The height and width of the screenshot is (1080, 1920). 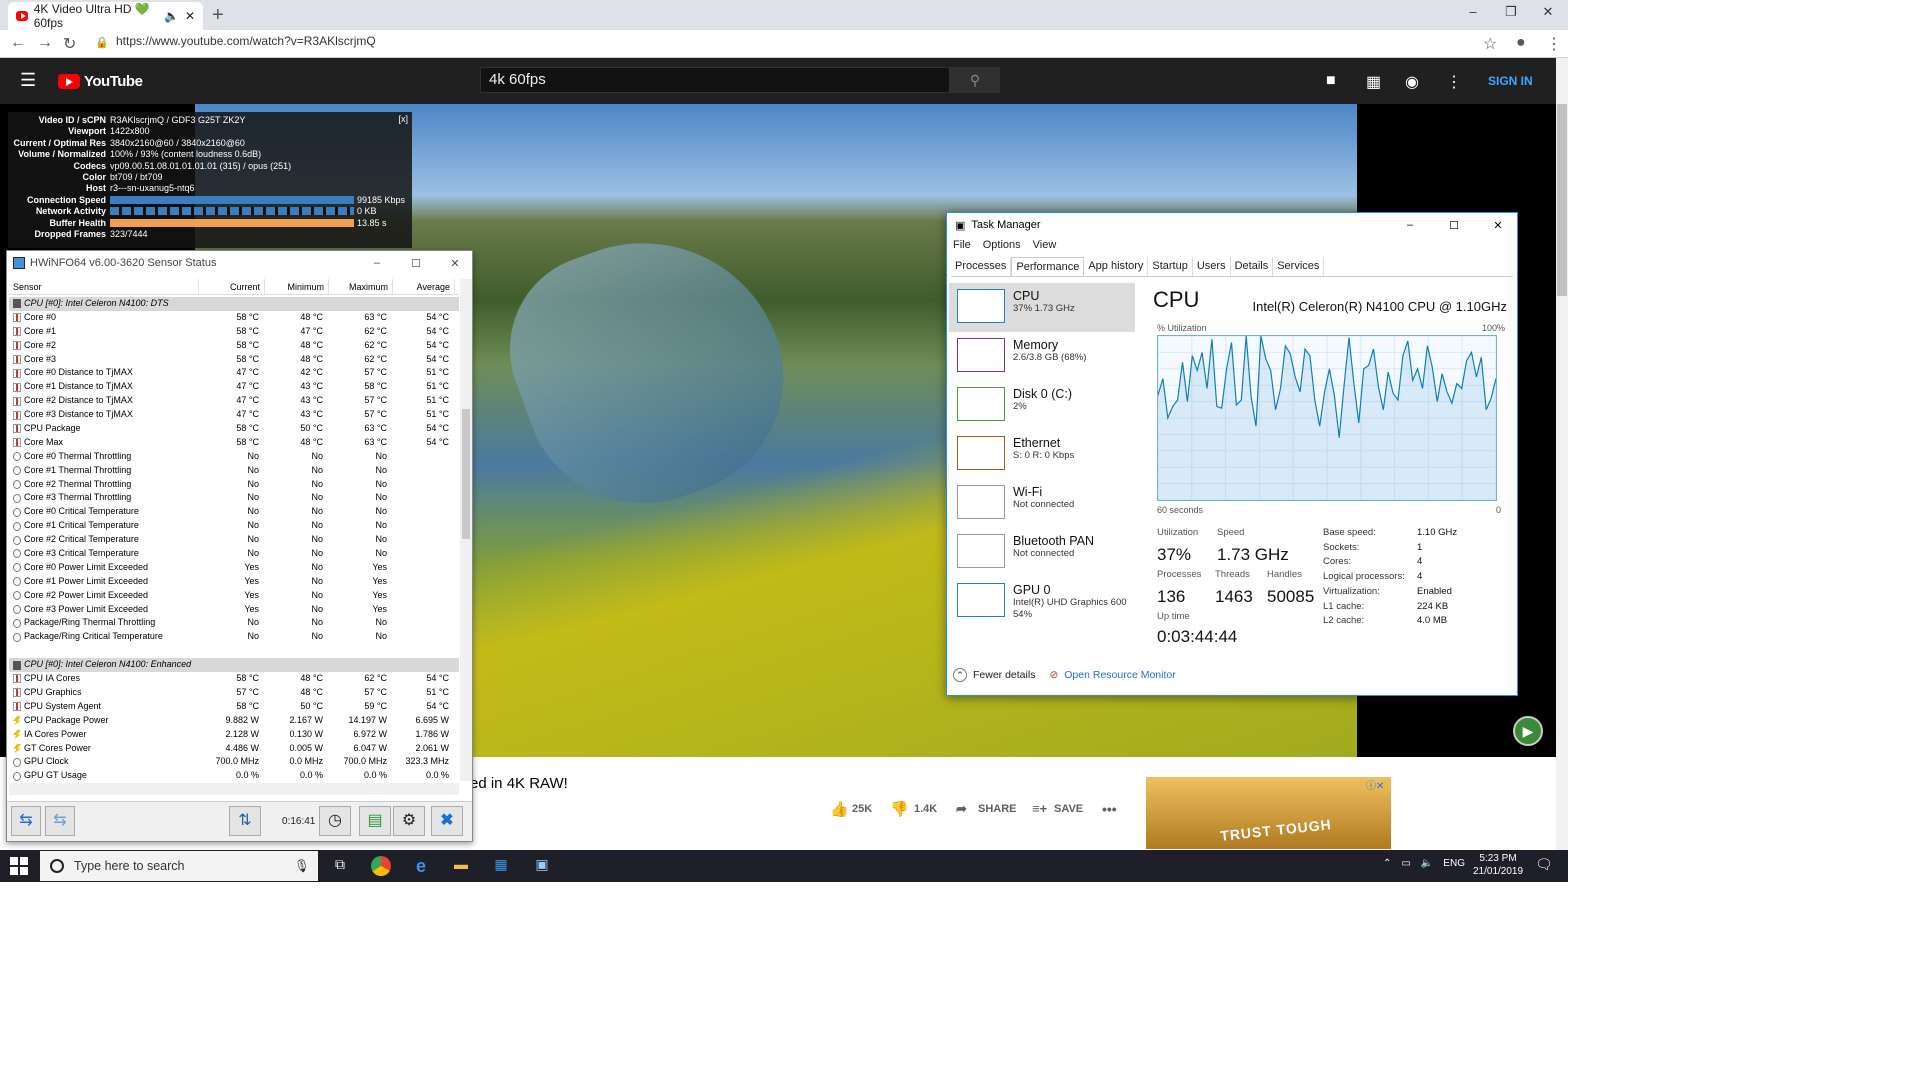 I want to click on sensor-group-row: CPU [#0]: Intel Celeron N4100: DTS, so click(x=234, y=304).